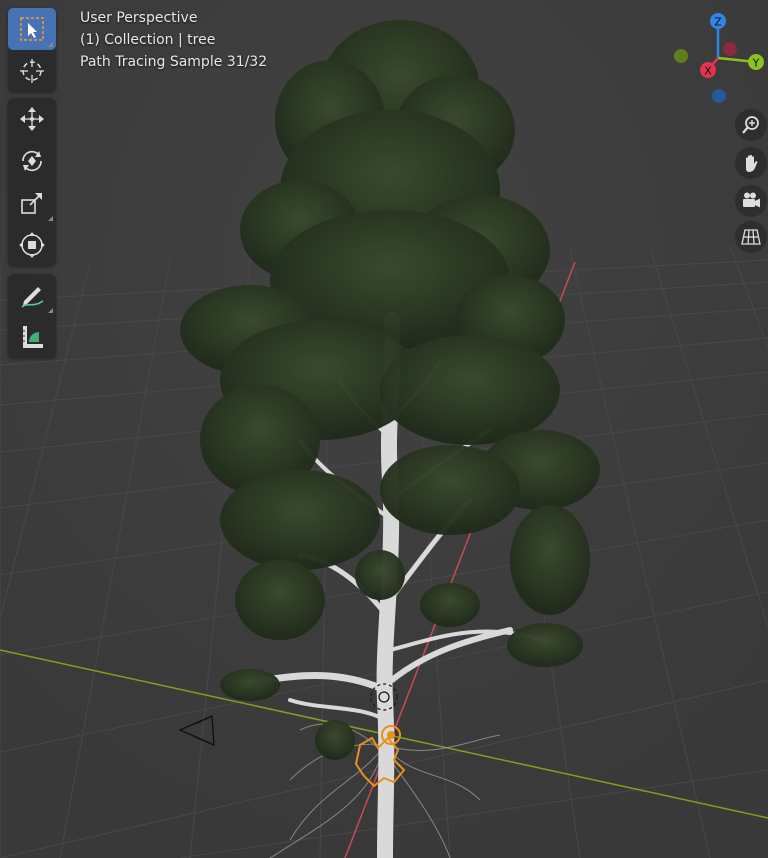 This screenshot has height=858, width=768. I want to click on y-axis-handle: Y, so click(756, 62).